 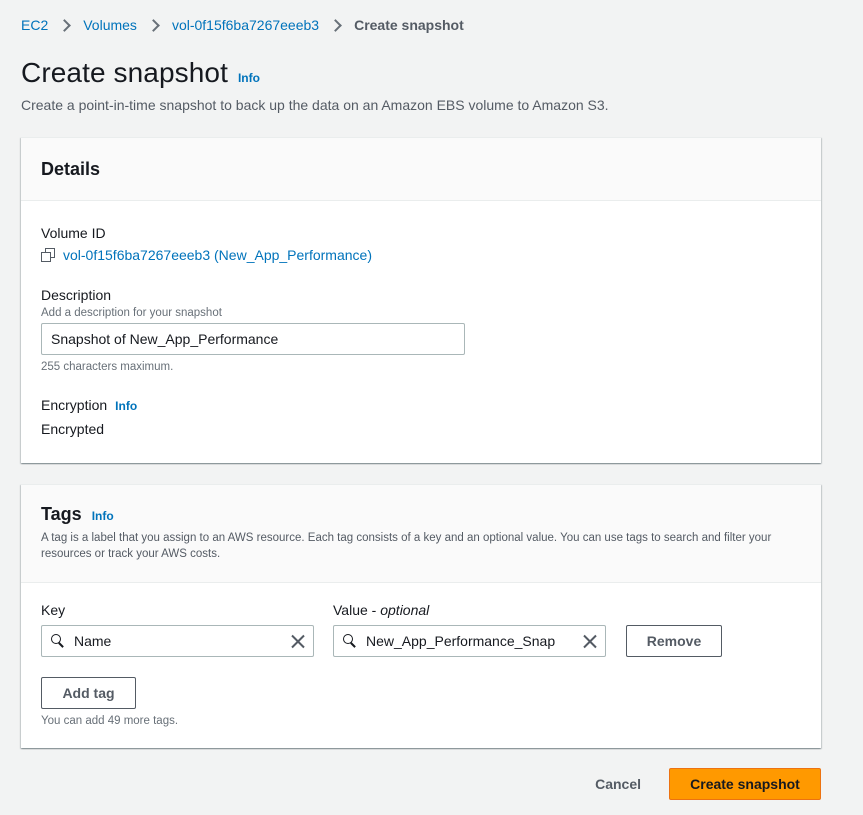 I want to click on encryption-label-row: Encryption Info, so click(x=421, y=405).